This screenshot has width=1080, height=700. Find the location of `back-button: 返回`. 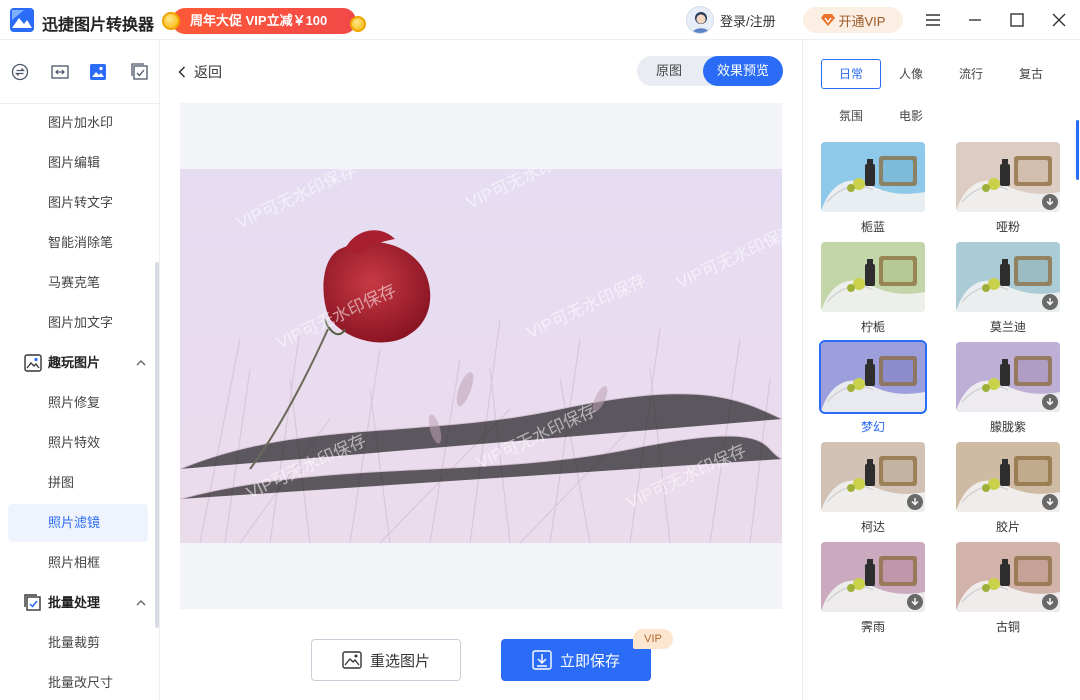

back-button: 返回 is located at coordinates (200, 72).